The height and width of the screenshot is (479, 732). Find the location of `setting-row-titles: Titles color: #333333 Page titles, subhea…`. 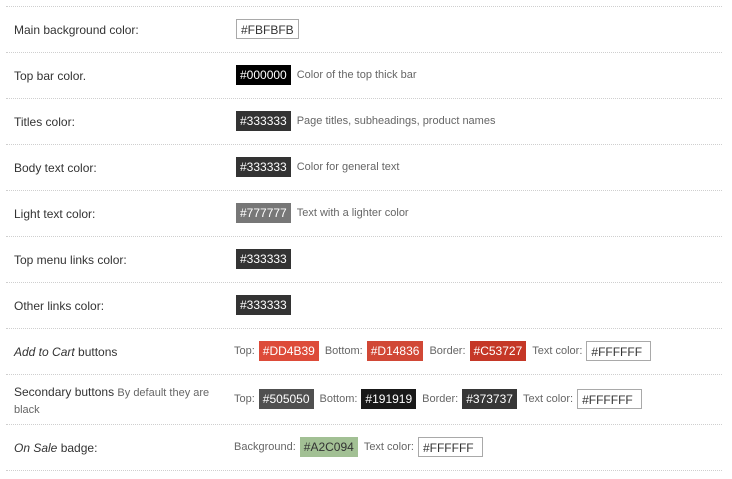

setting-row-titles: Titles color: #333333 Page titles, subhea… is located at coordinates (364, 122).